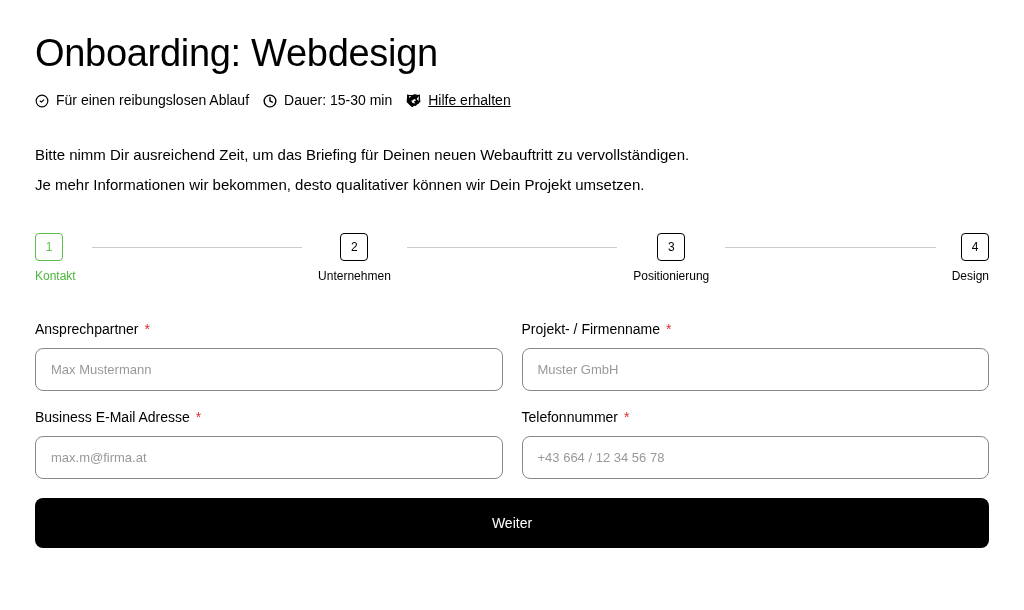 Image resolution: width=1024 pixels, height=610 pixels. Describe the element at coordinates (42, 100) in the screenshot. I see `check-circle-icon` at that location.